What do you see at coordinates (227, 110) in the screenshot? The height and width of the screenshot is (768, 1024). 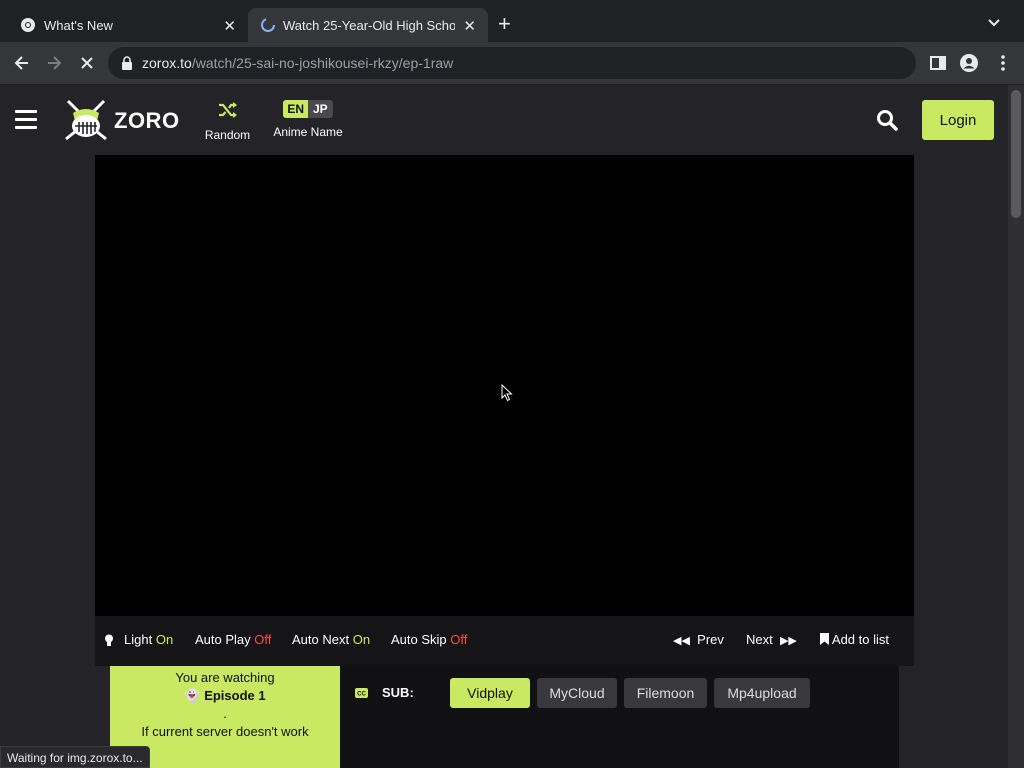 I see `shuffle-icon` at bounding box center [227, 110].